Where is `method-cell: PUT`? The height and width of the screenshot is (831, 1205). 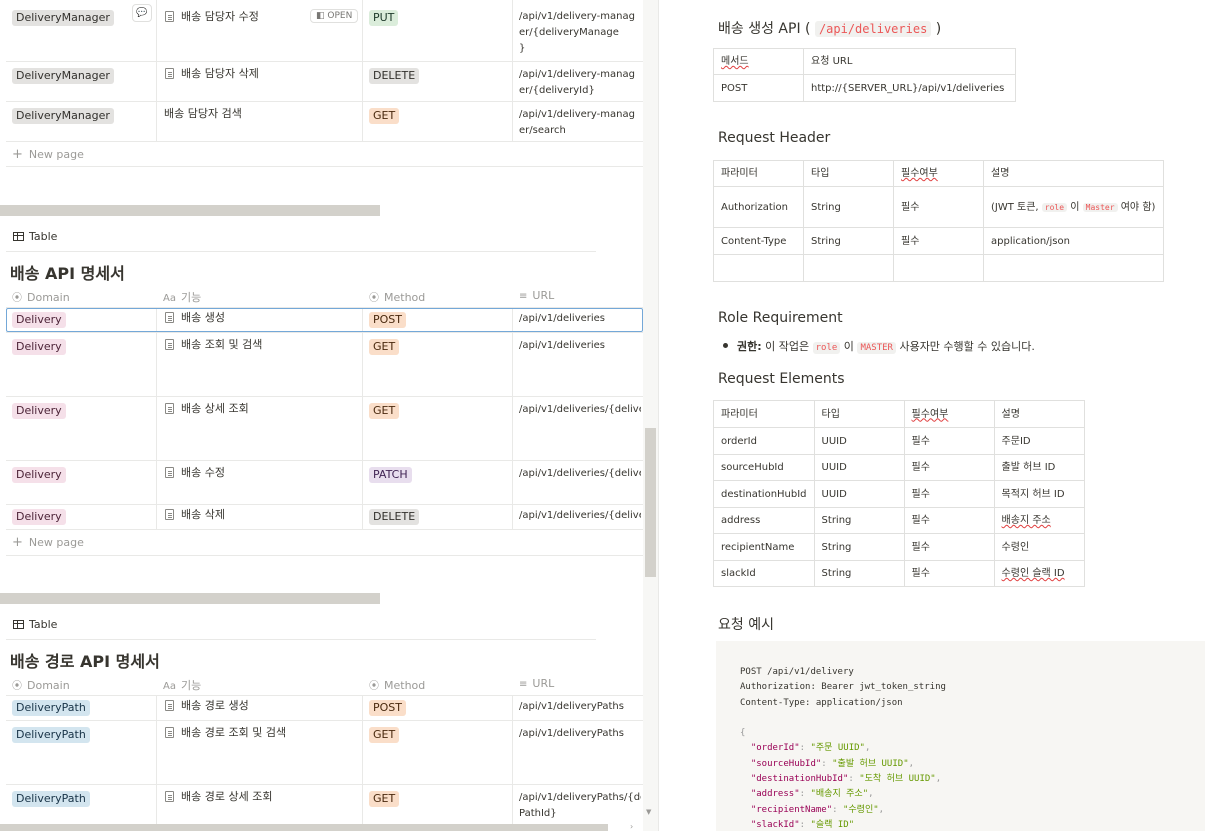 method-cell: PUT is located at coordinates (438, 30).